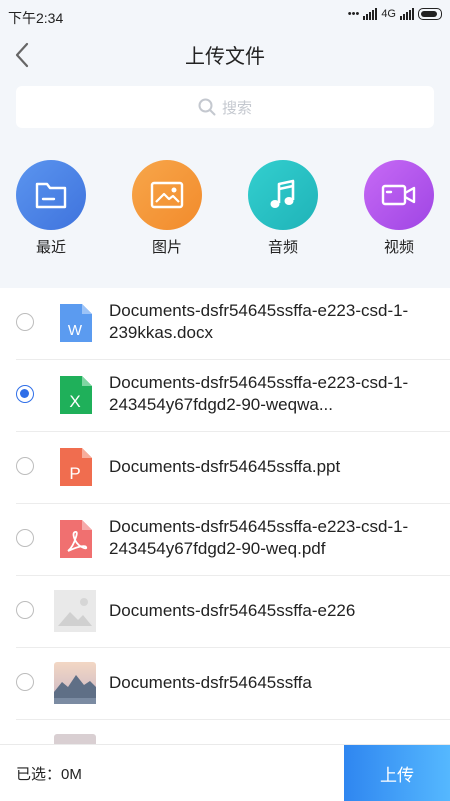  I want to click on category-video-circle, so click(399, 195).